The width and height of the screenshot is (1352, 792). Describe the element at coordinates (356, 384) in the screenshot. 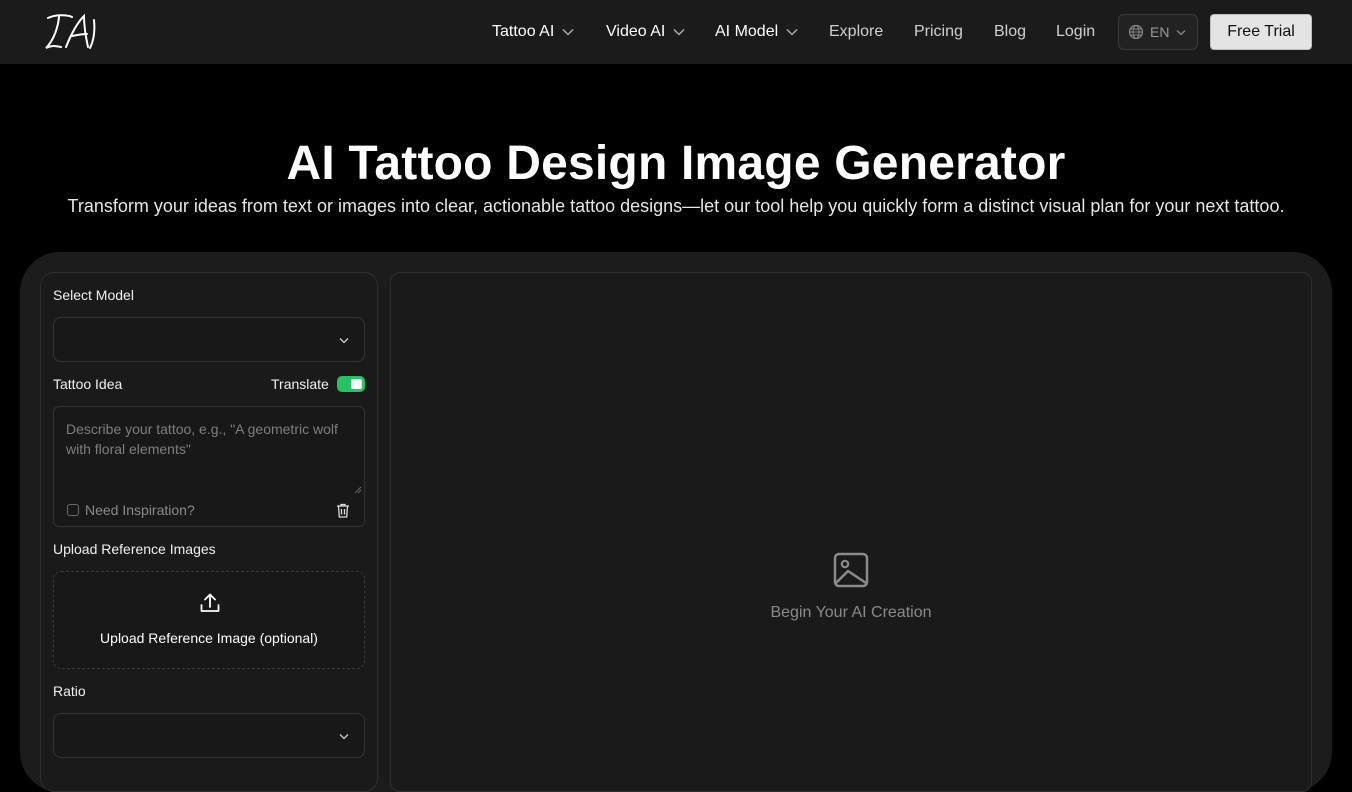

I see `toggle-knob` at that location.